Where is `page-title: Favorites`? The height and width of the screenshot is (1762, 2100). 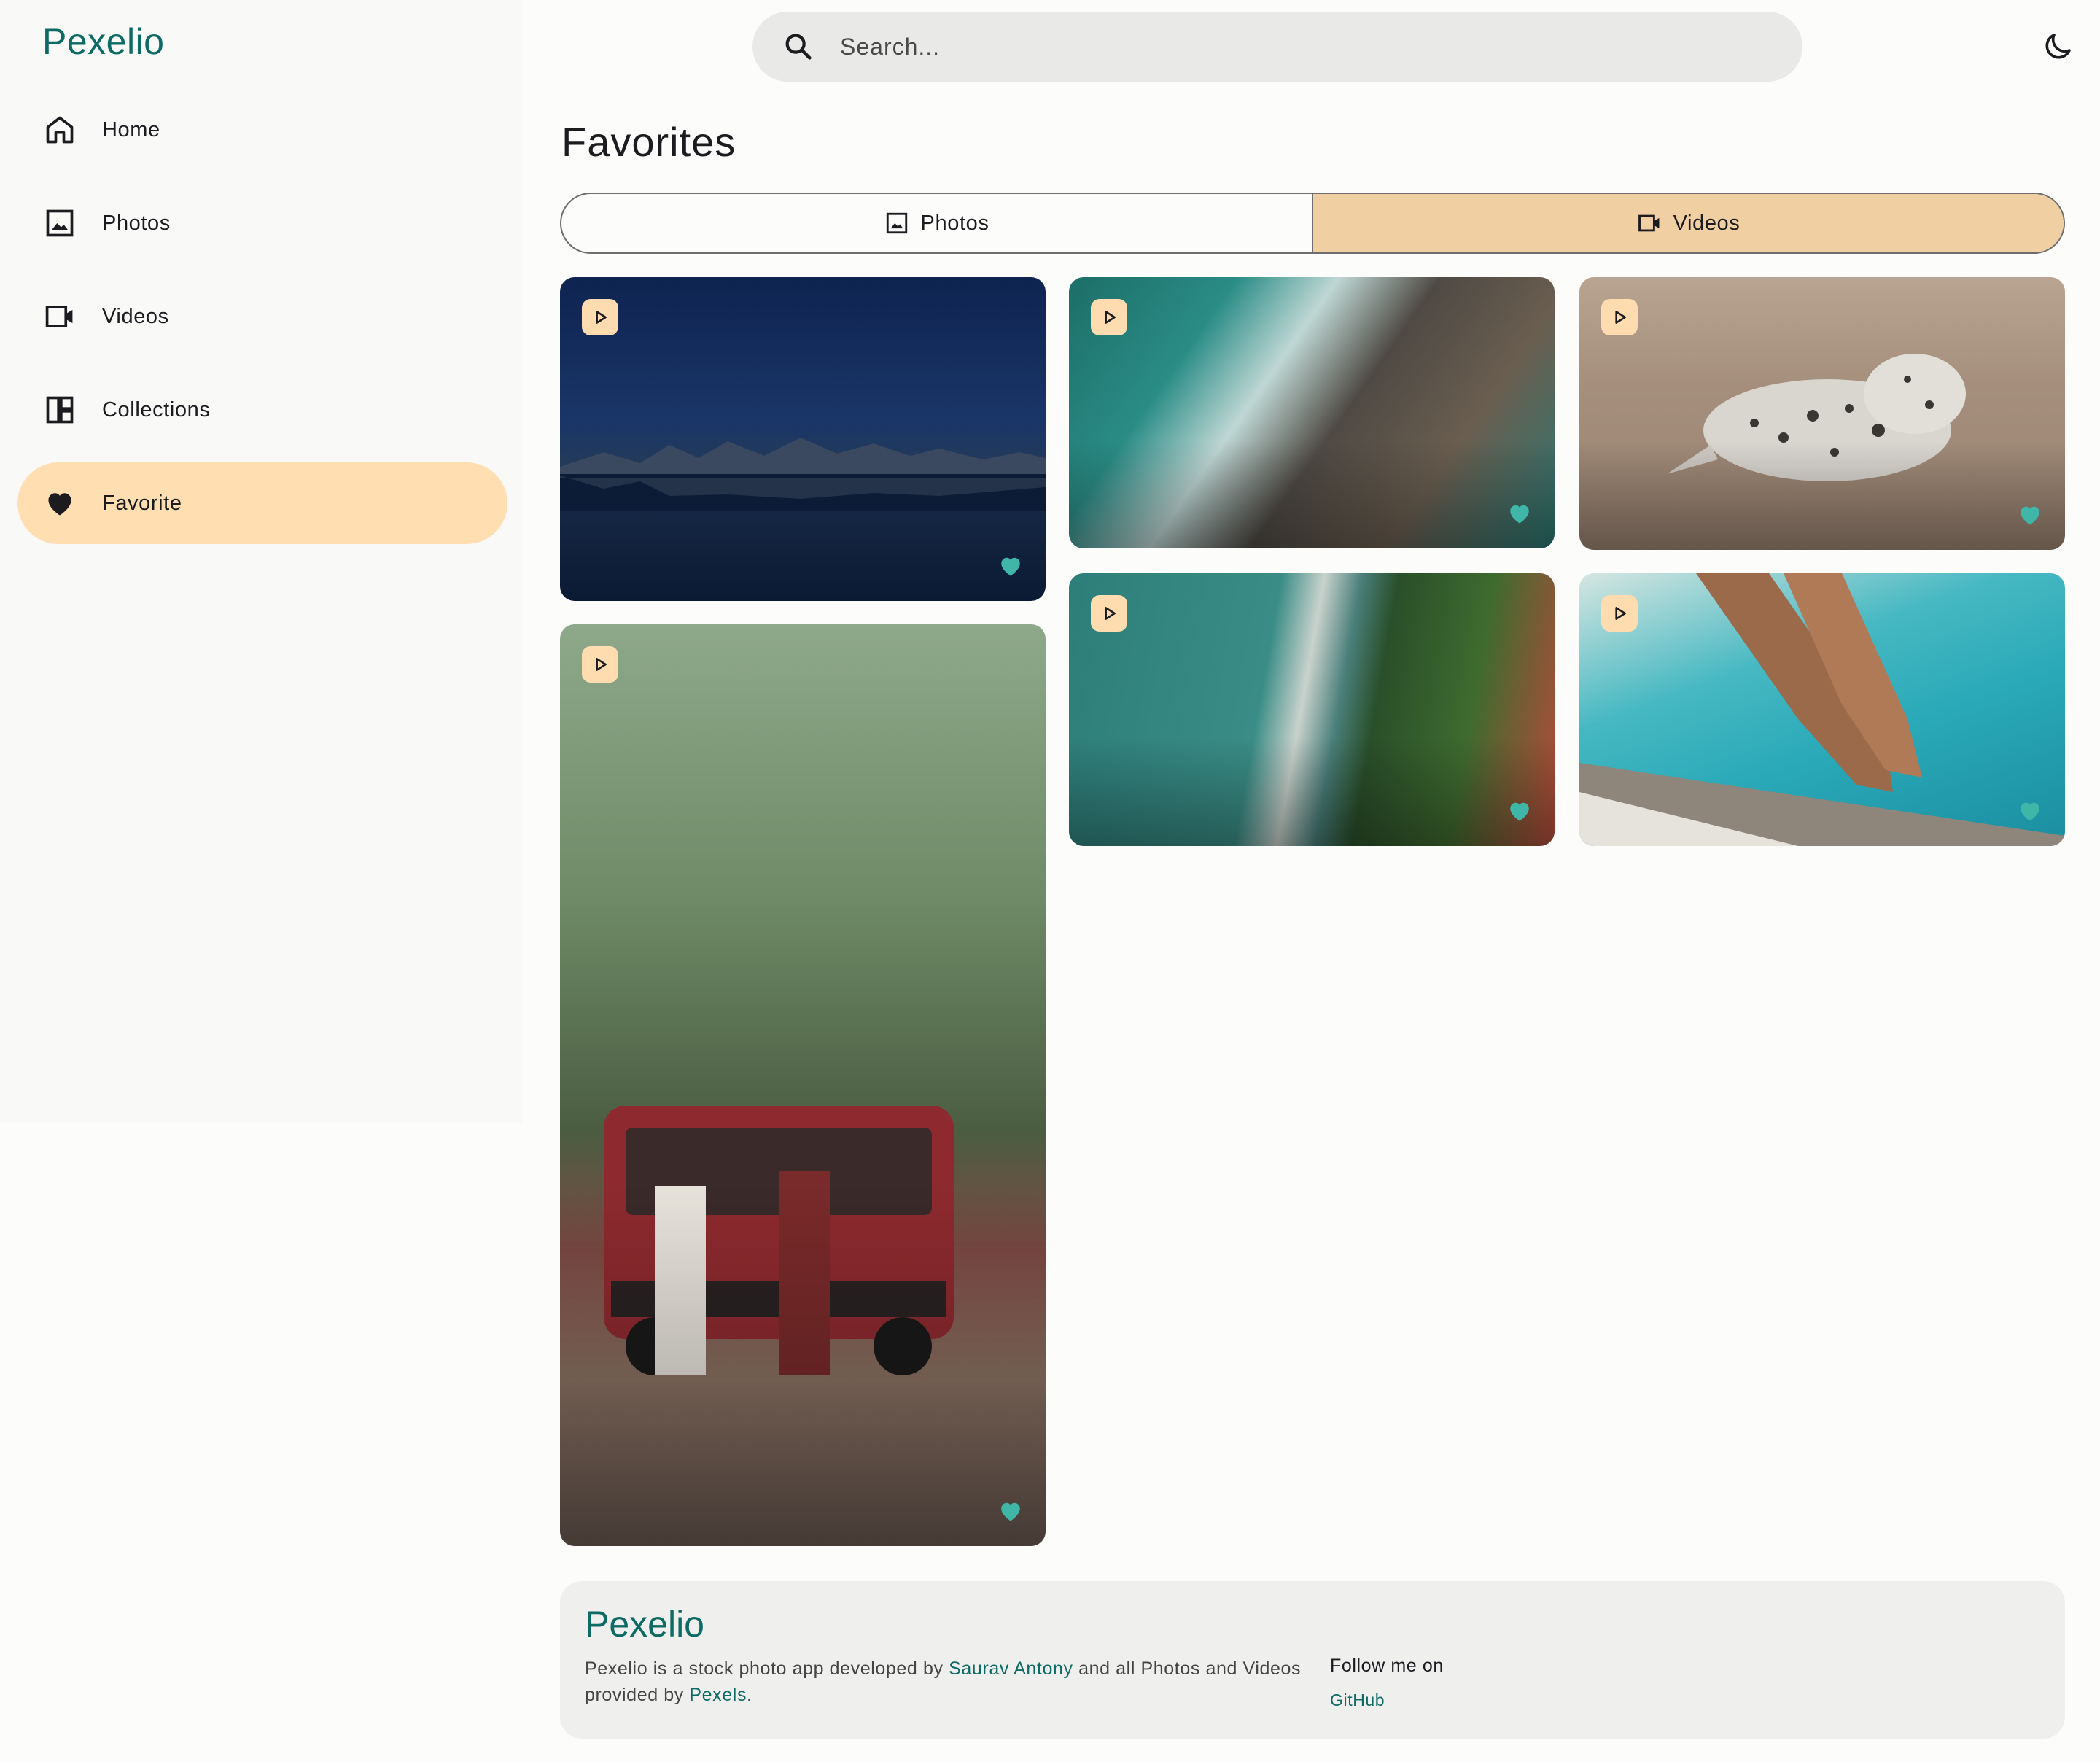
page-title: Favorites is located at coordinates (648, 142).